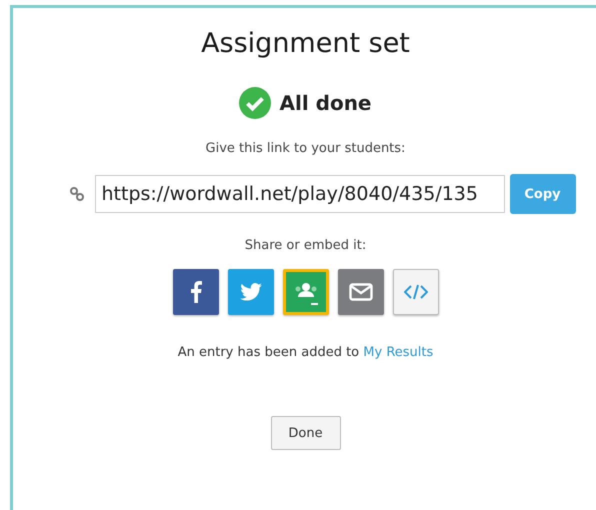 The image size is (596, 510). I want to click on facebook-icon, so click(196, 292).